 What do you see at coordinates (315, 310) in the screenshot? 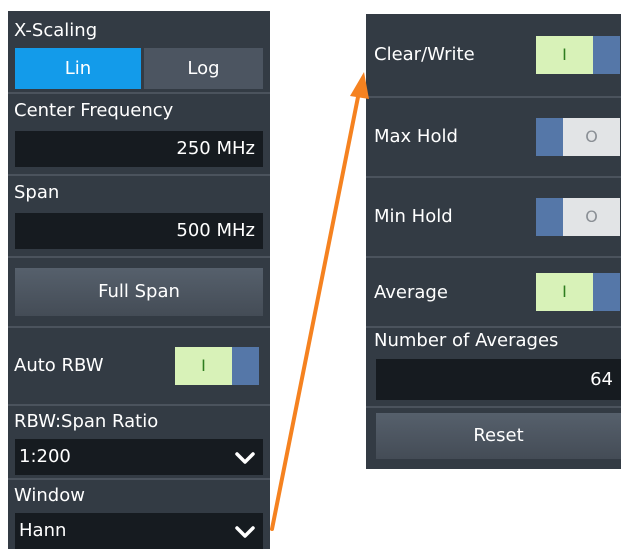
I see `arrow-line` at bounding box center [315, 310].